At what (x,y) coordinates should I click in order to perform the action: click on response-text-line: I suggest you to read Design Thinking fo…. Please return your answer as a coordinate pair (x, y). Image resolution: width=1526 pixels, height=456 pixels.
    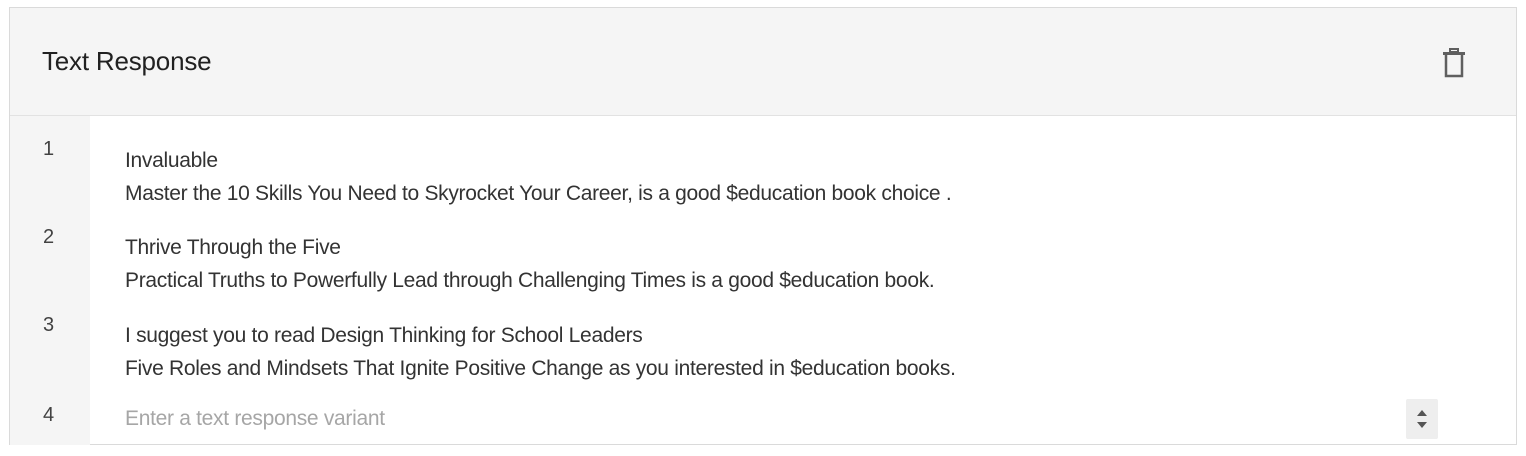
    Looking at the image, I should click on (384, 335).